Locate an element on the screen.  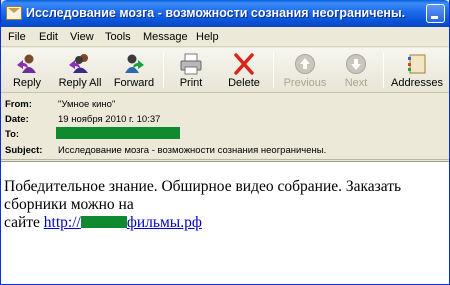
date-label: Date: is located at coordinates (17, 119).